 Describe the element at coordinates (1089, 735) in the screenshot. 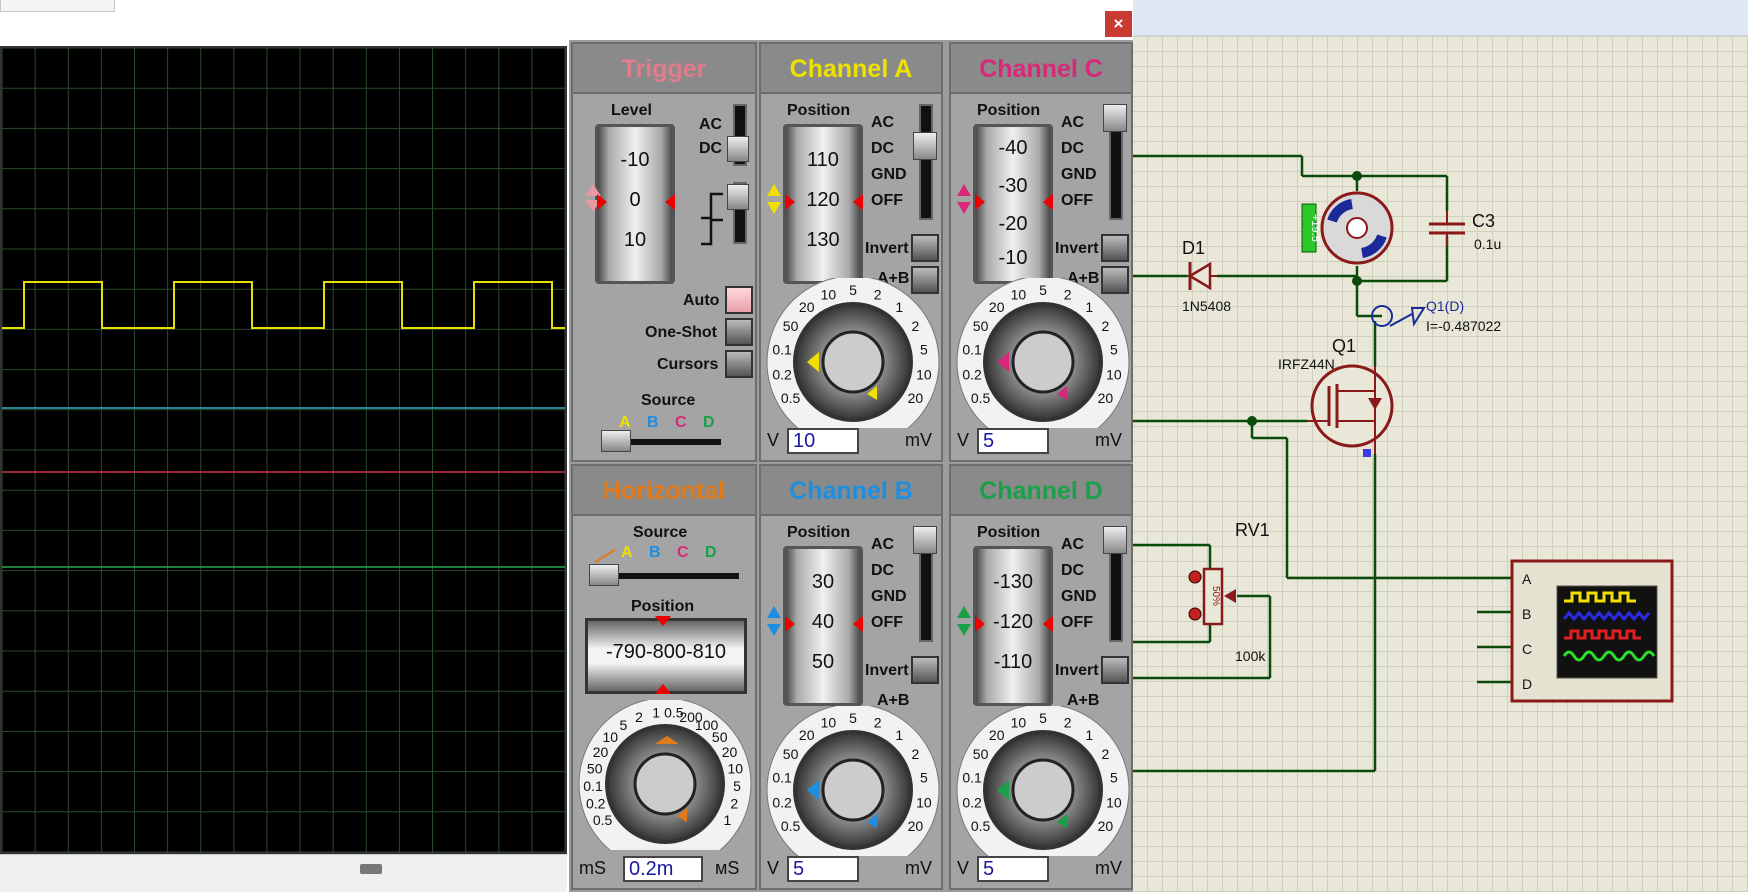

I see `volts-dial-3-label-8: 1` at that location.